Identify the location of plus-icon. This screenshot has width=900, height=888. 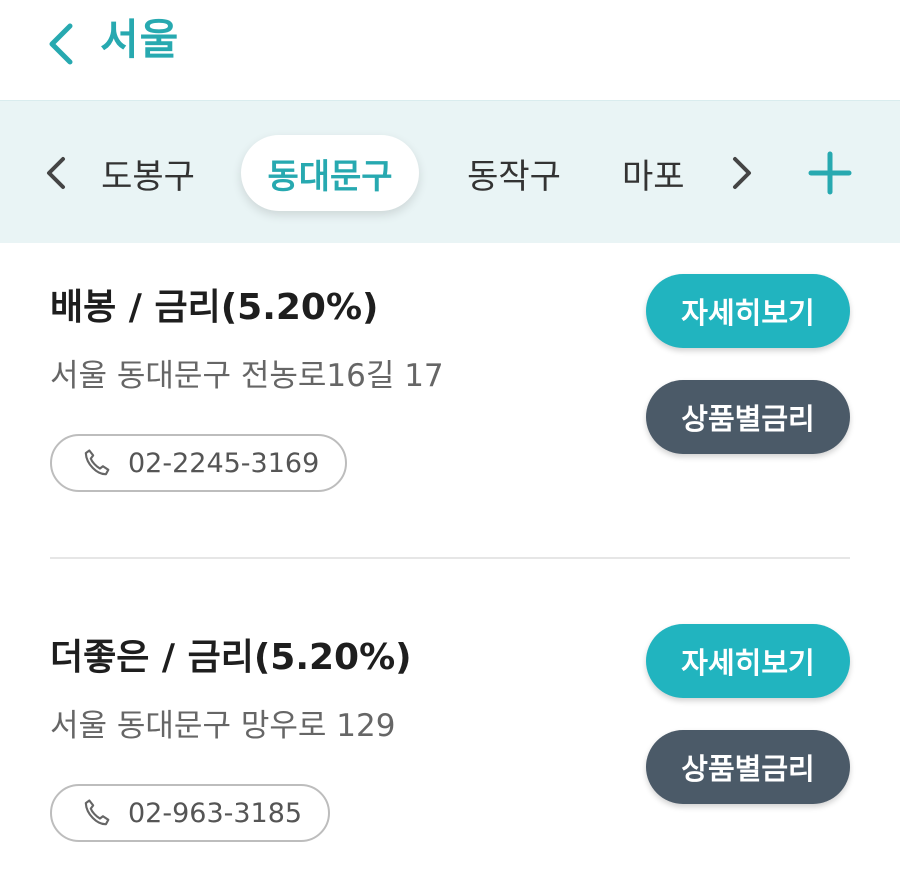
(830, 173).